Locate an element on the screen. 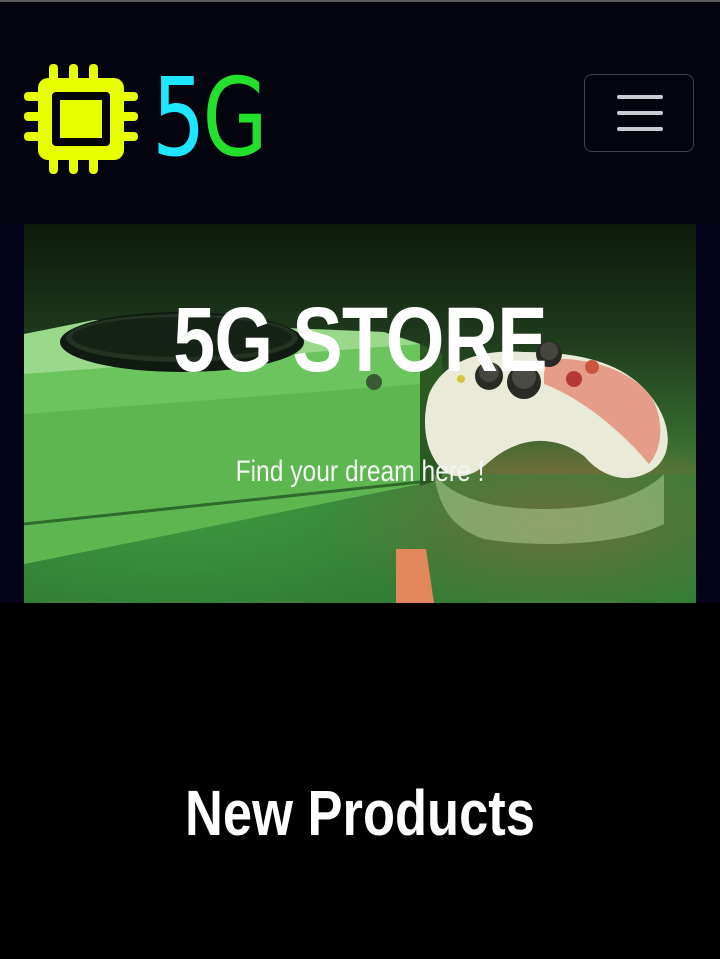 Image resolution: width=720 pixels, height=959 pixels. new-products-heading: New Products is located at coordinates (360, 813).